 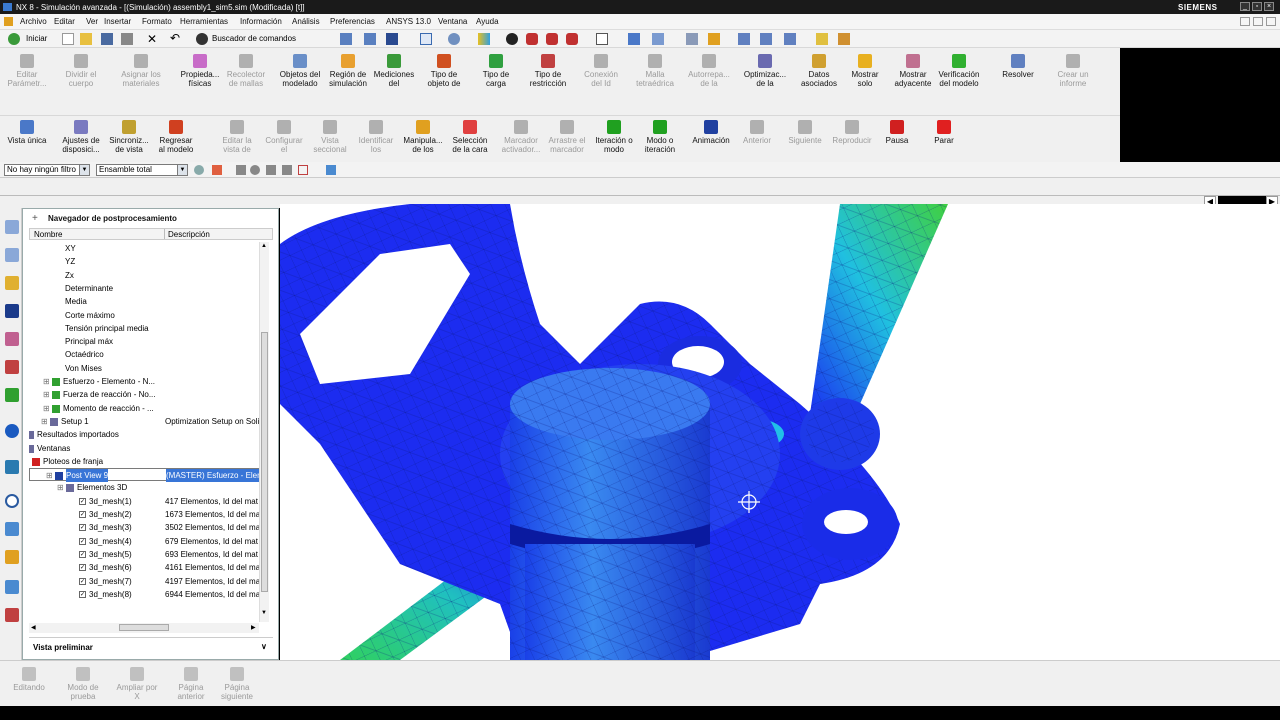 What do you see at coordinates (766, 39) in the screenshot?
I see `snap3-icon` at bounding box center [766, 39].